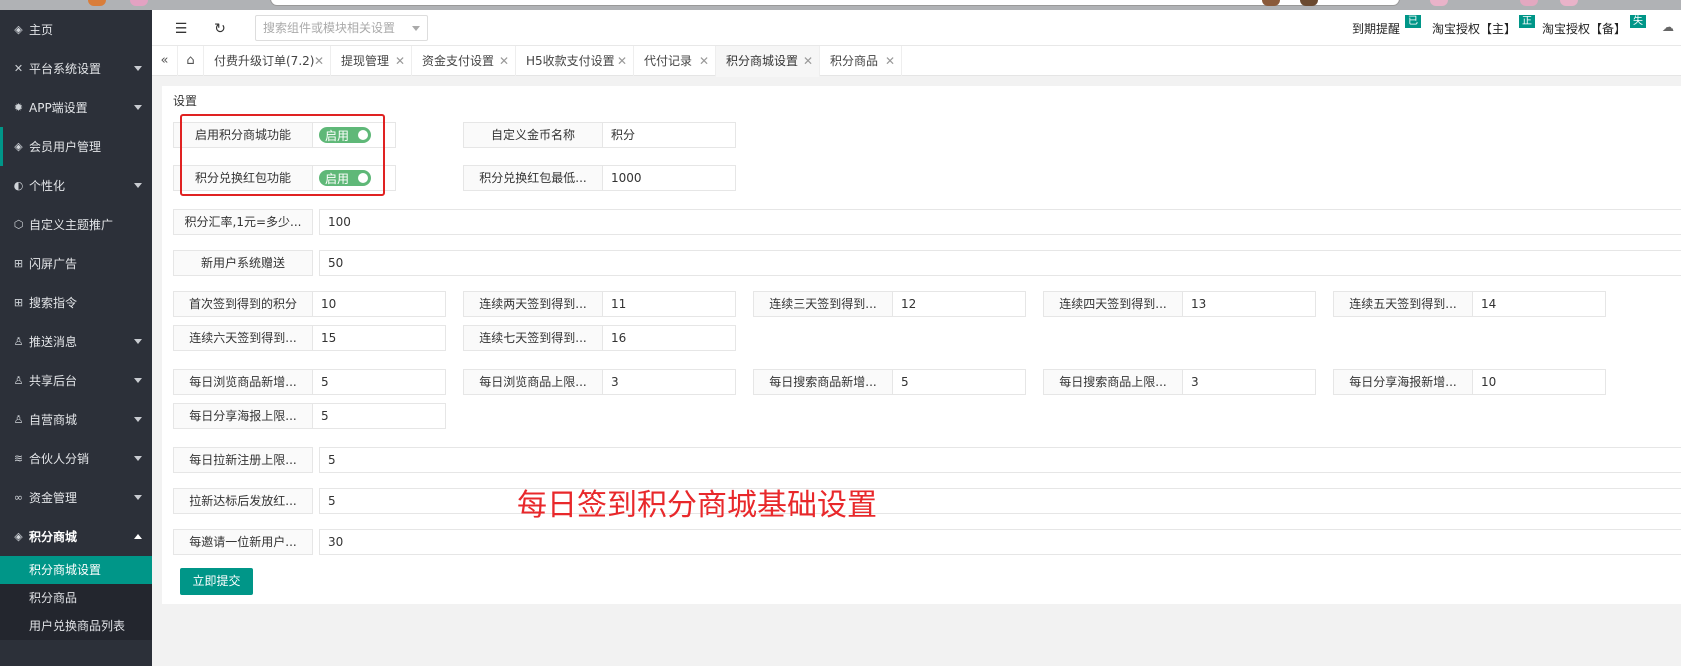 The width and height of the screenshot is (1681, 666). Describe the element at coordinates (53, 381) in the screenshot. I see `sidebar-item-label: 共享后台` at that location.